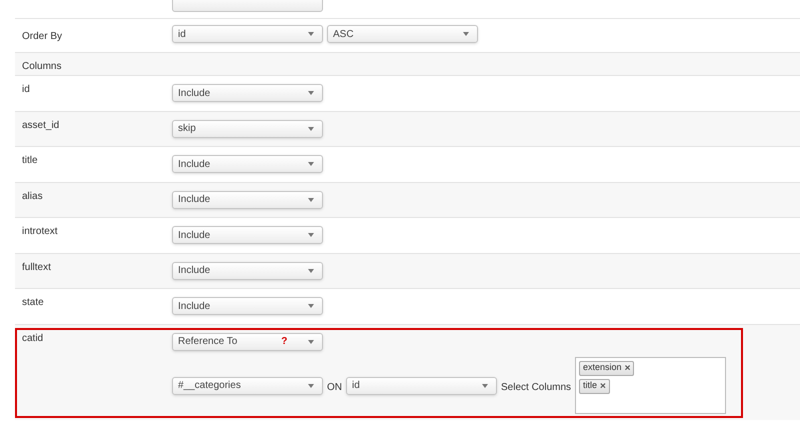  I want to click on column-tag: title ×, so click(594, 386).